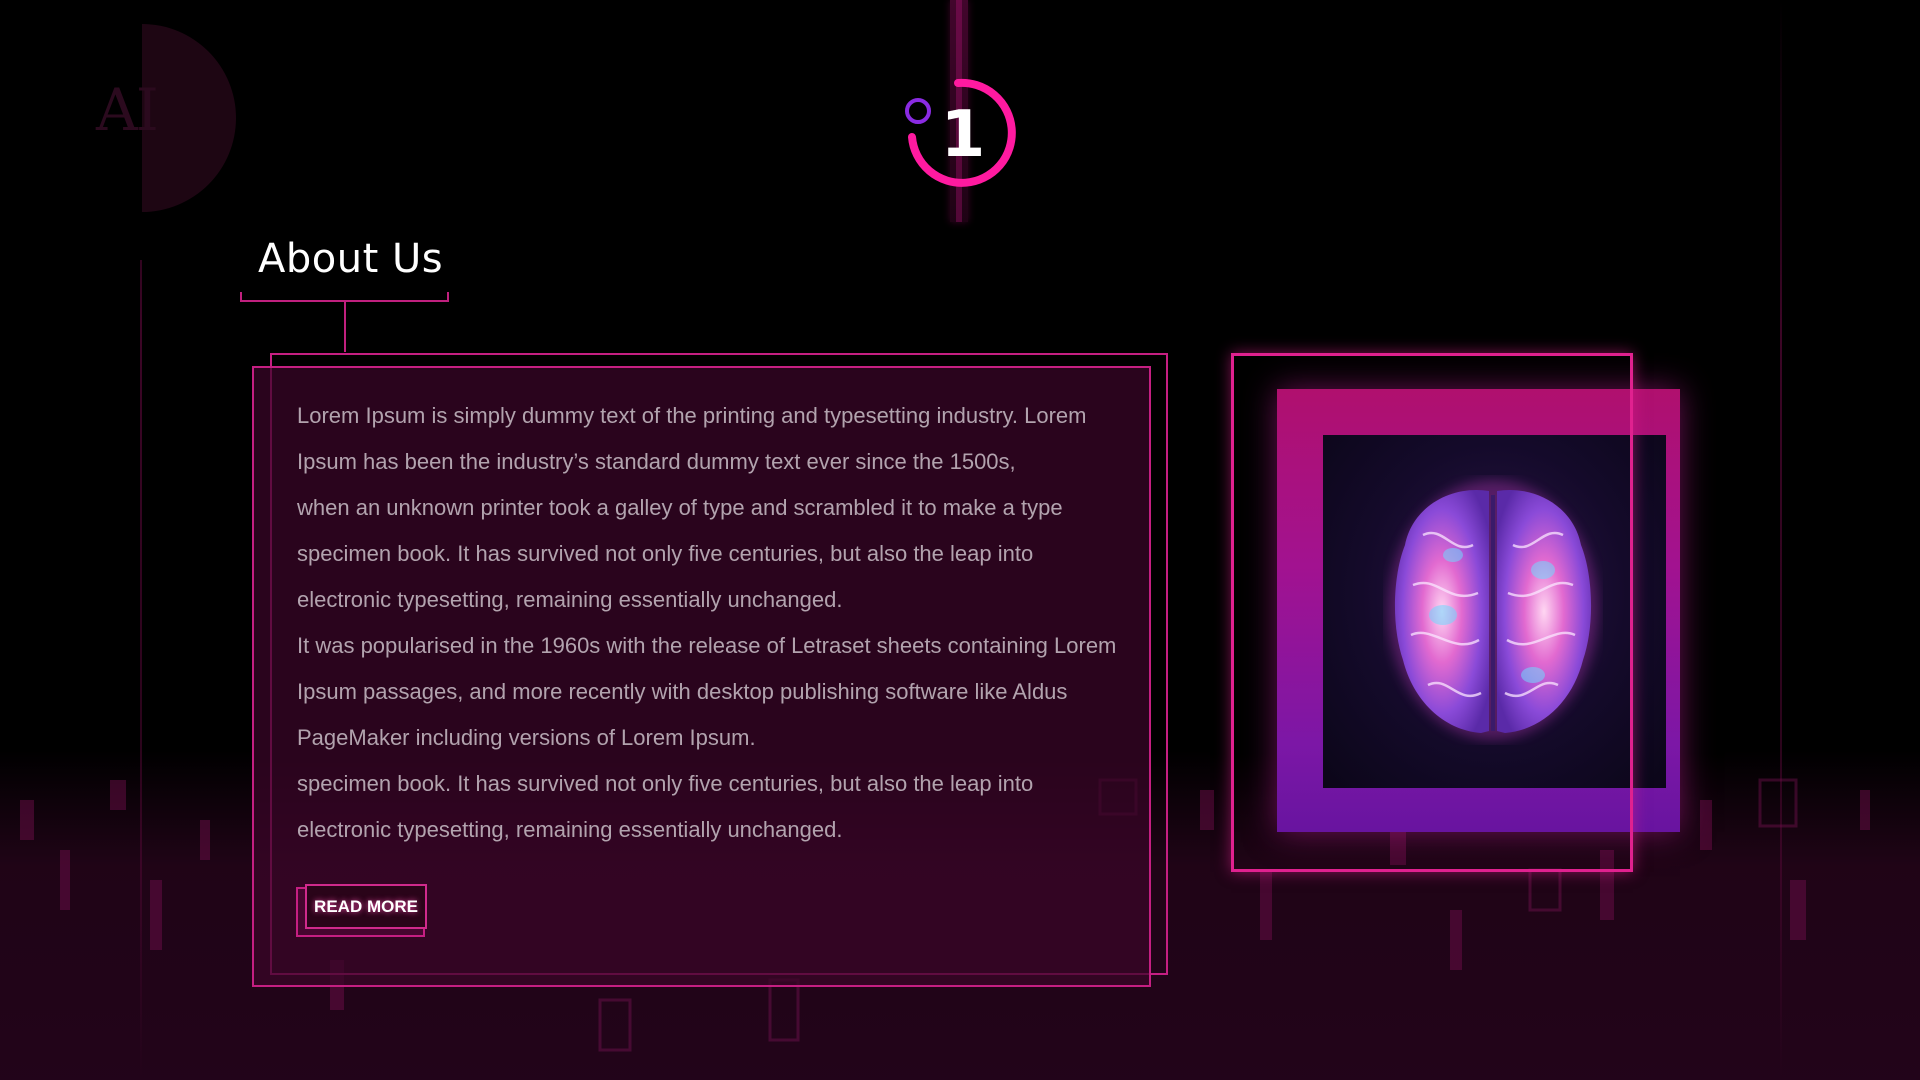 The image size is (1920, 1080). What do you see at coordinates (344, 297) in the screenshot?
I see `title-underline-bracket` at bounding box center [344, 297].